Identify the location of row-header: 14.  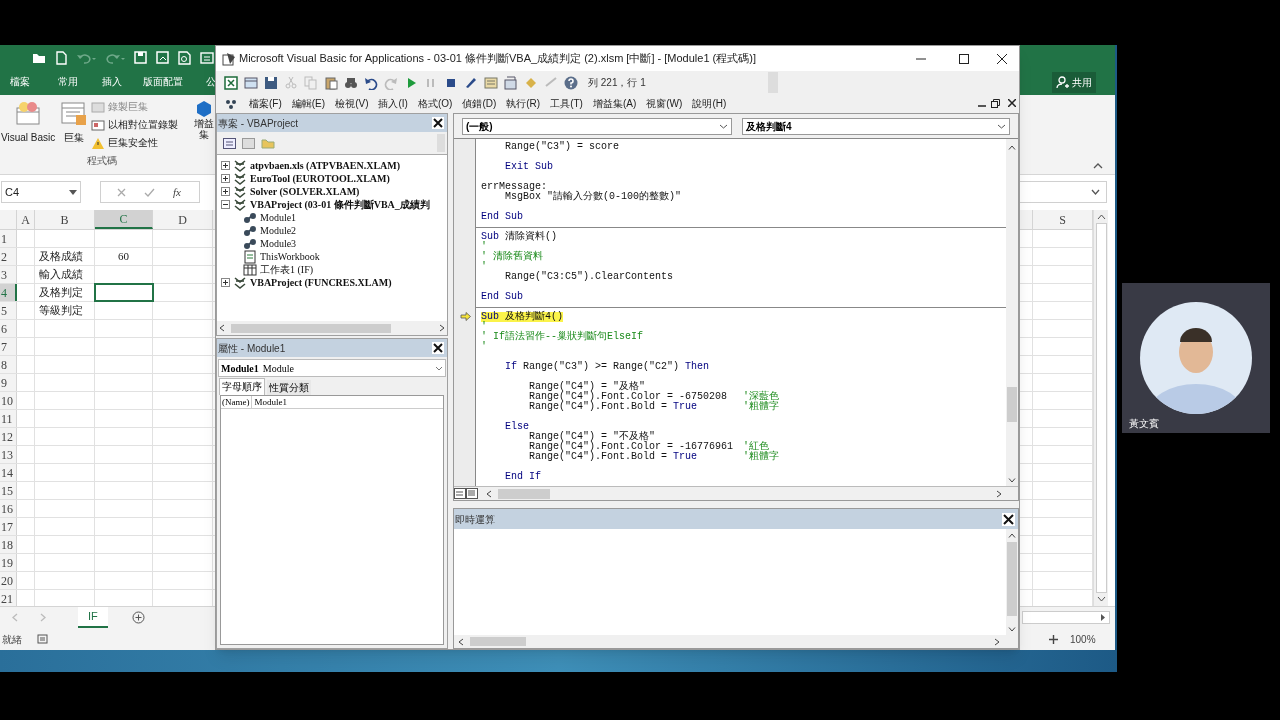
(8, 472).